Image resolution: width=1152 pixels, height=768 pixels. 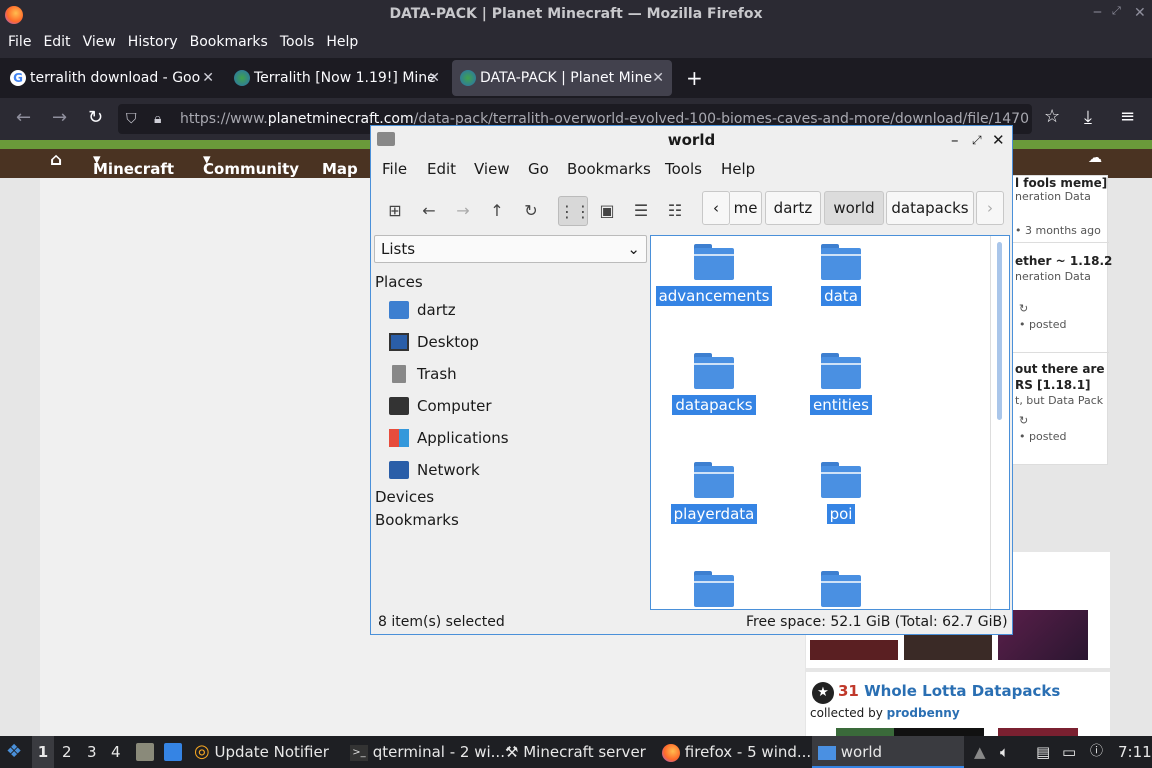 I want to click on breadcrumb-left-arrow: ‹, so click(x=716, y=208).